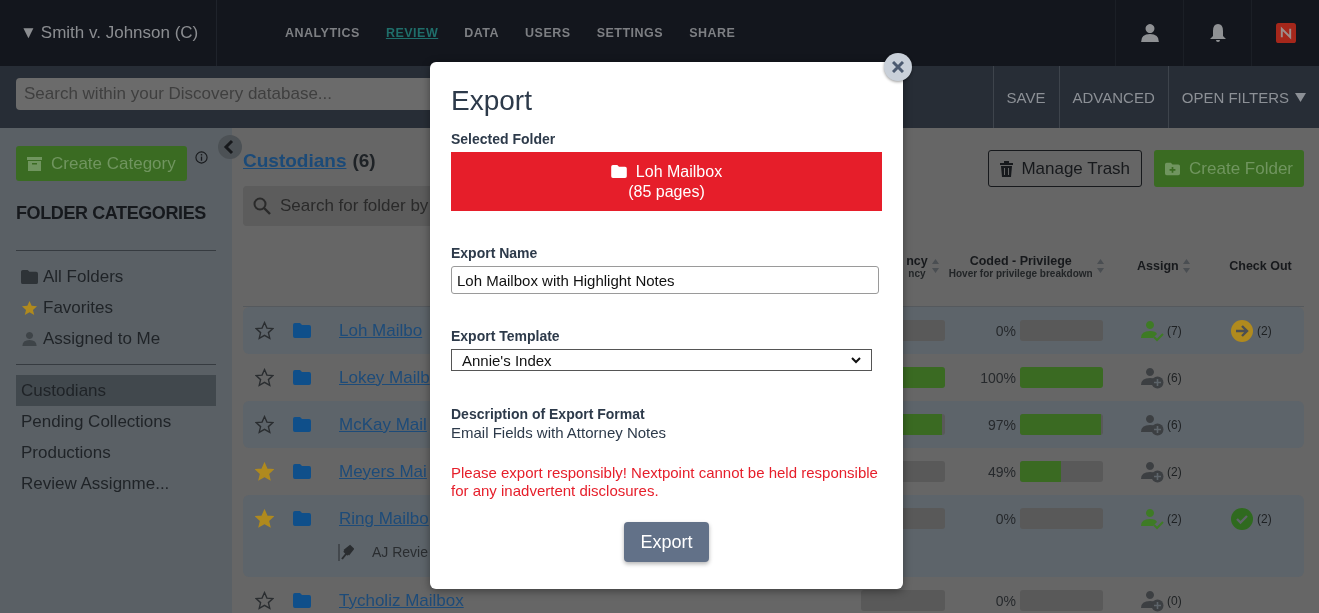 This screenshot has width=1319, height=613. Describe the element at coordinates (116, 421) in the screenshot. I see `sidebar-item: Pending Collections` at that location.